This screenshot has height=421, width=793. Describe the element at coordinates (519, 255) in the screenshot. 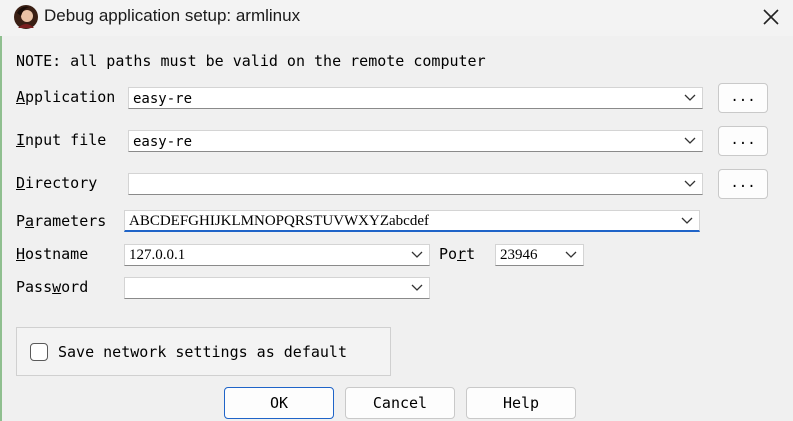

I see `port-value: 23946` at that location.